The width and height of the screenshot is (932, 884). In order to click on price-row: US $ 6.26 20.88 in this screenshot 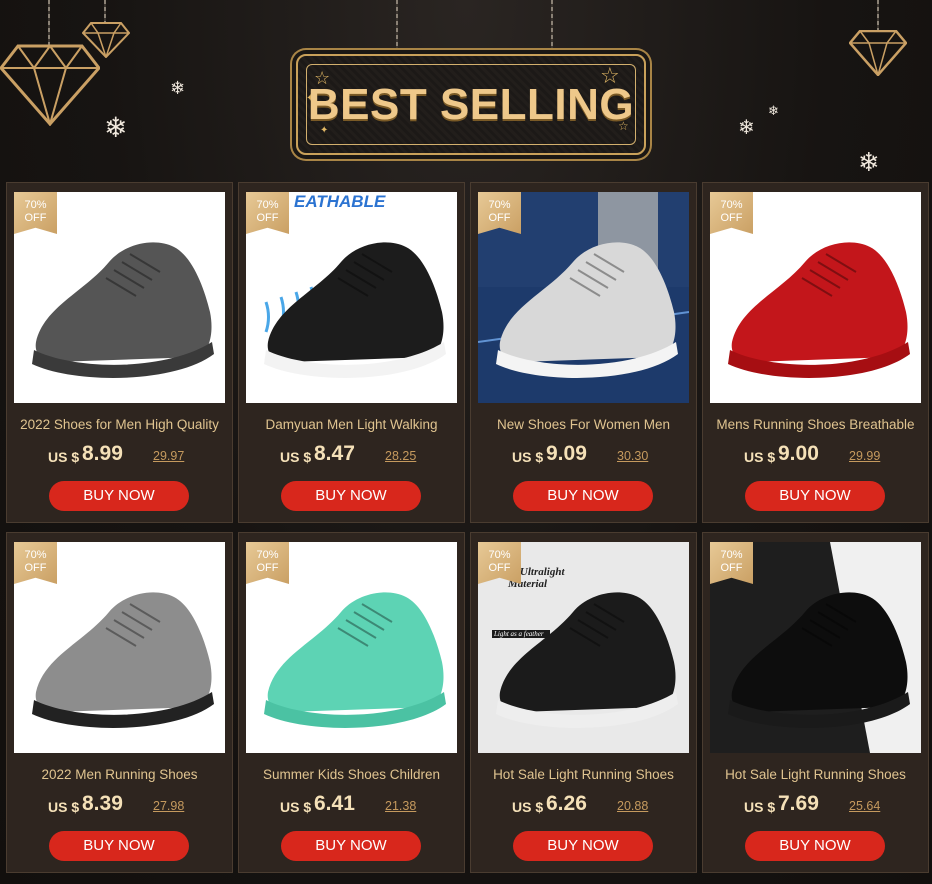, I will do `click(583, 805)`.